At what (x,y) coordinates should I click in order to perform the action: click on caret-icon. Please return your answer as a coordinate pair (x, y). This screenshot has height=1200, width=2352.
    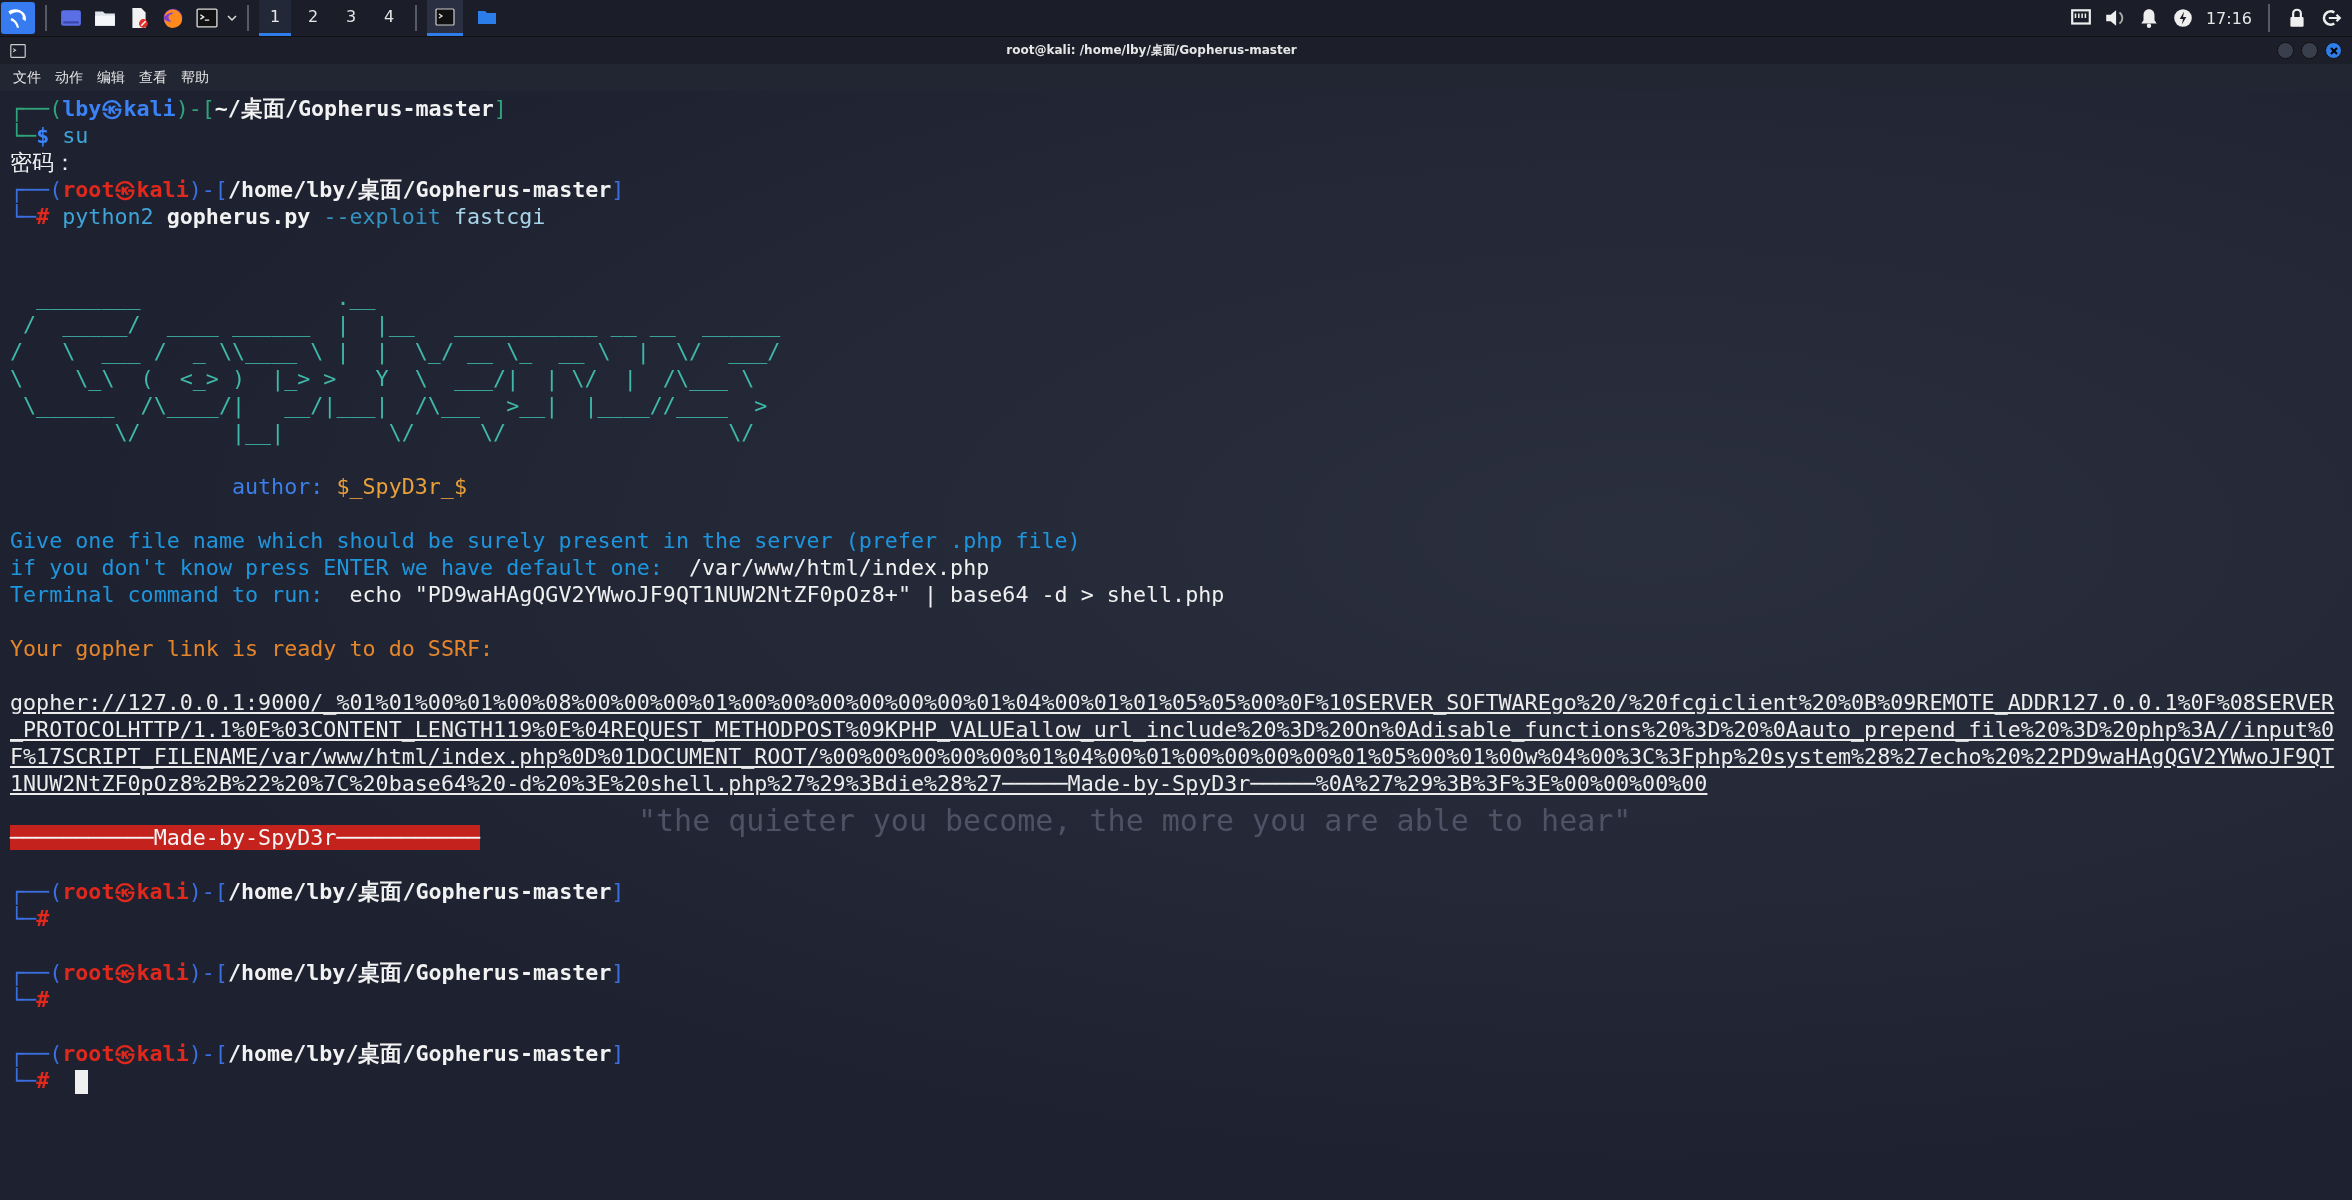
    Looking at the image, I should click on (232, 18).